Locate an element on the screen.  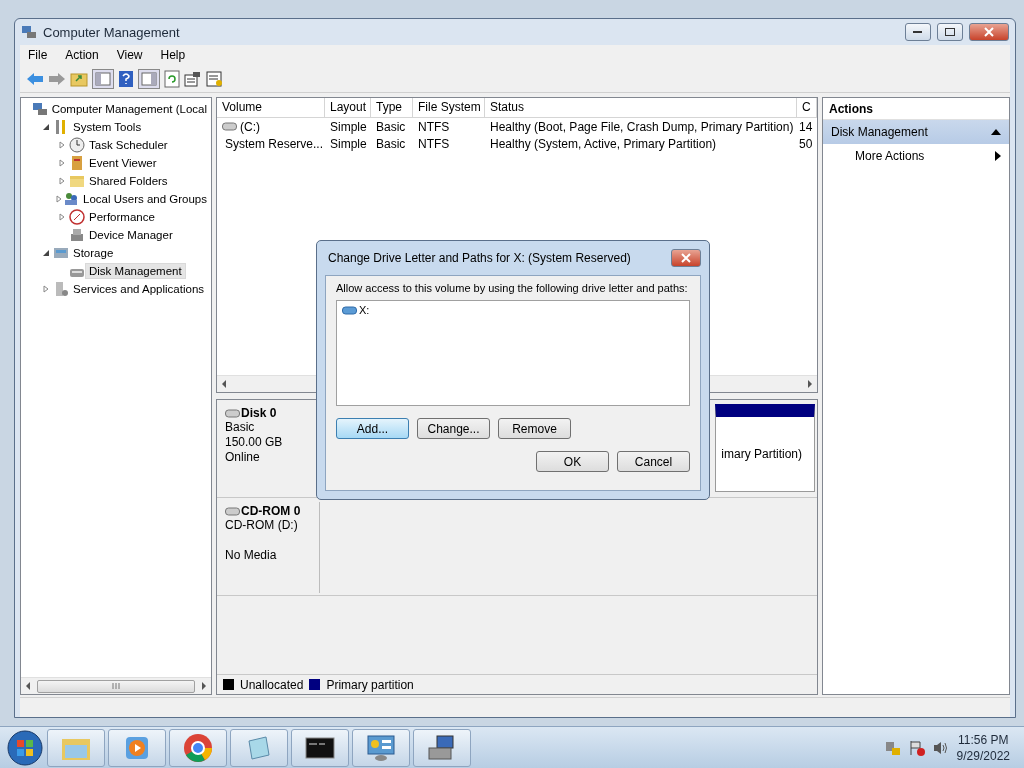
dialog-button: Remove is located at coordinates (534, 428).